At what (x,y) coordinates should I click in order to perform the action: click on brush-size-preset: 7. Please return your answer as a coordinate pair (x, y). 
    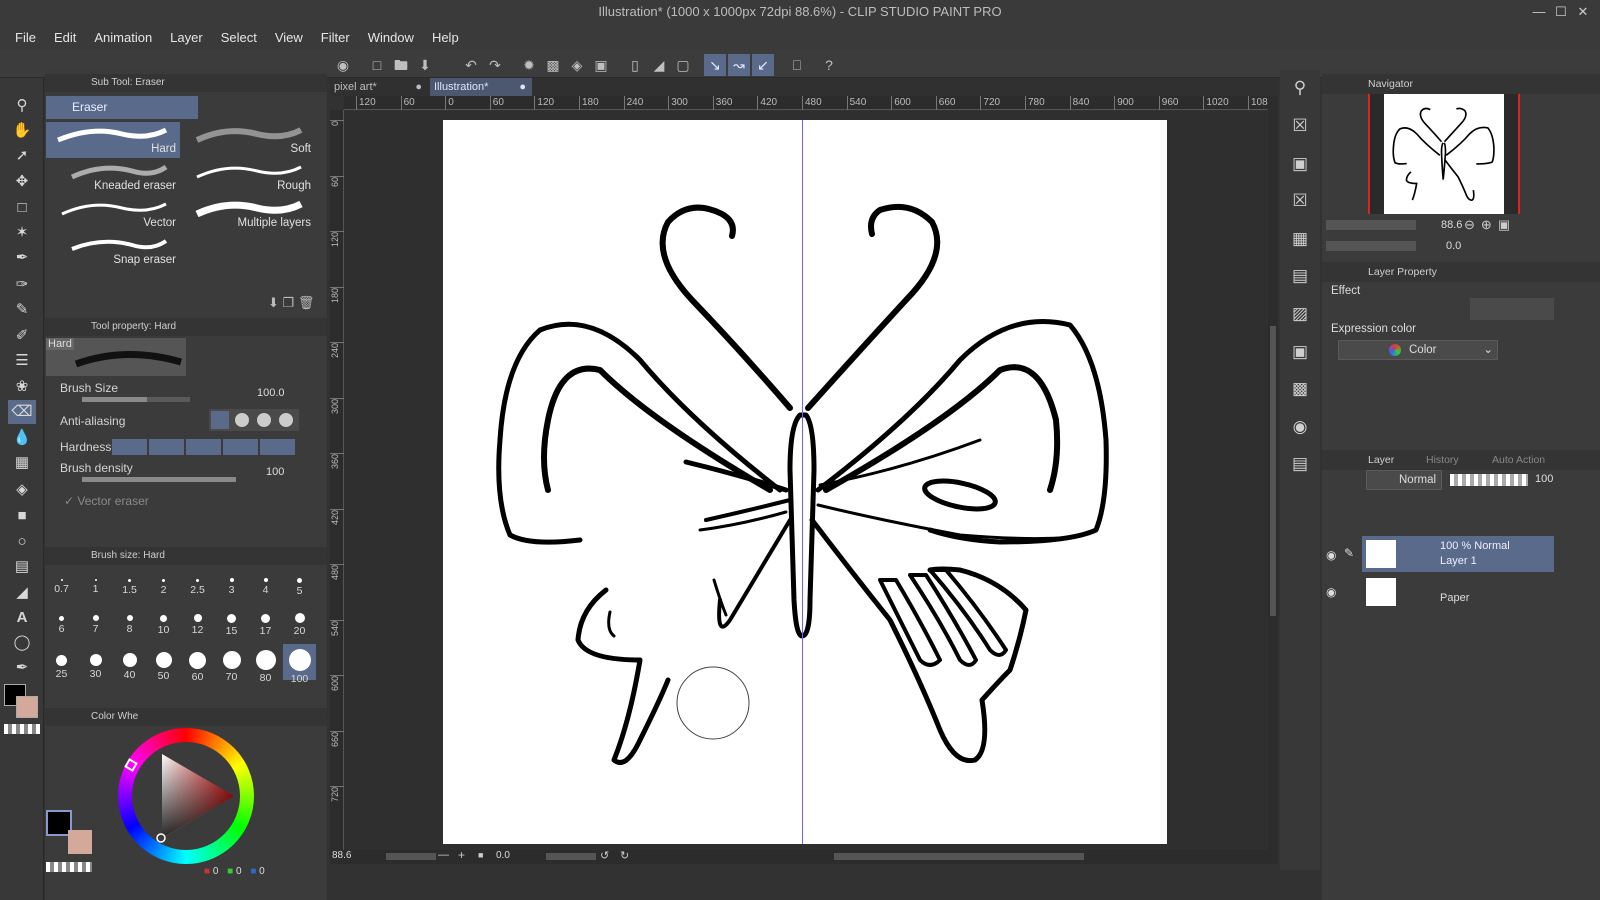
    Looking at the image, I should click on (95, 624).